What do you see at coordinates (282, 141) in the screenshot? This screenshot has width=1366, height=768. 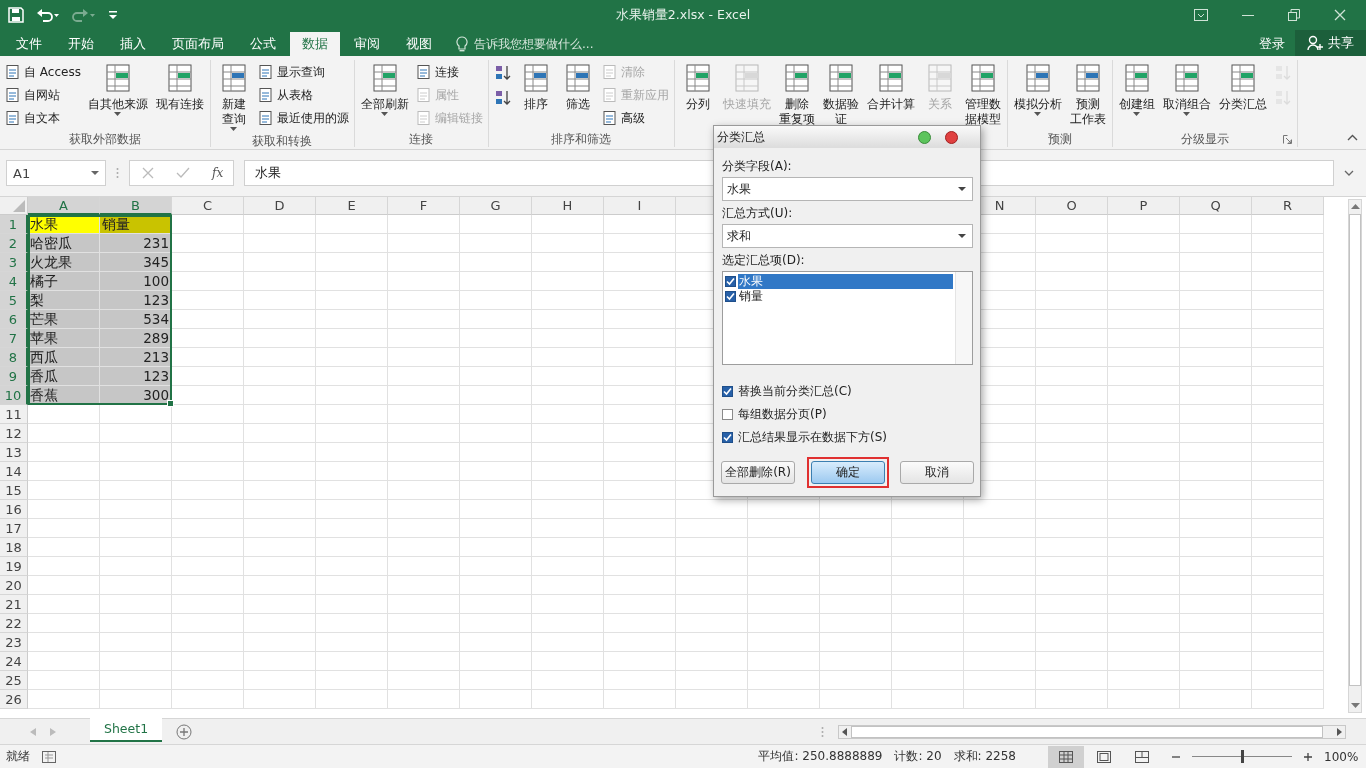 I see `group-label: 获取和转换` at bounding box center [282, 141].